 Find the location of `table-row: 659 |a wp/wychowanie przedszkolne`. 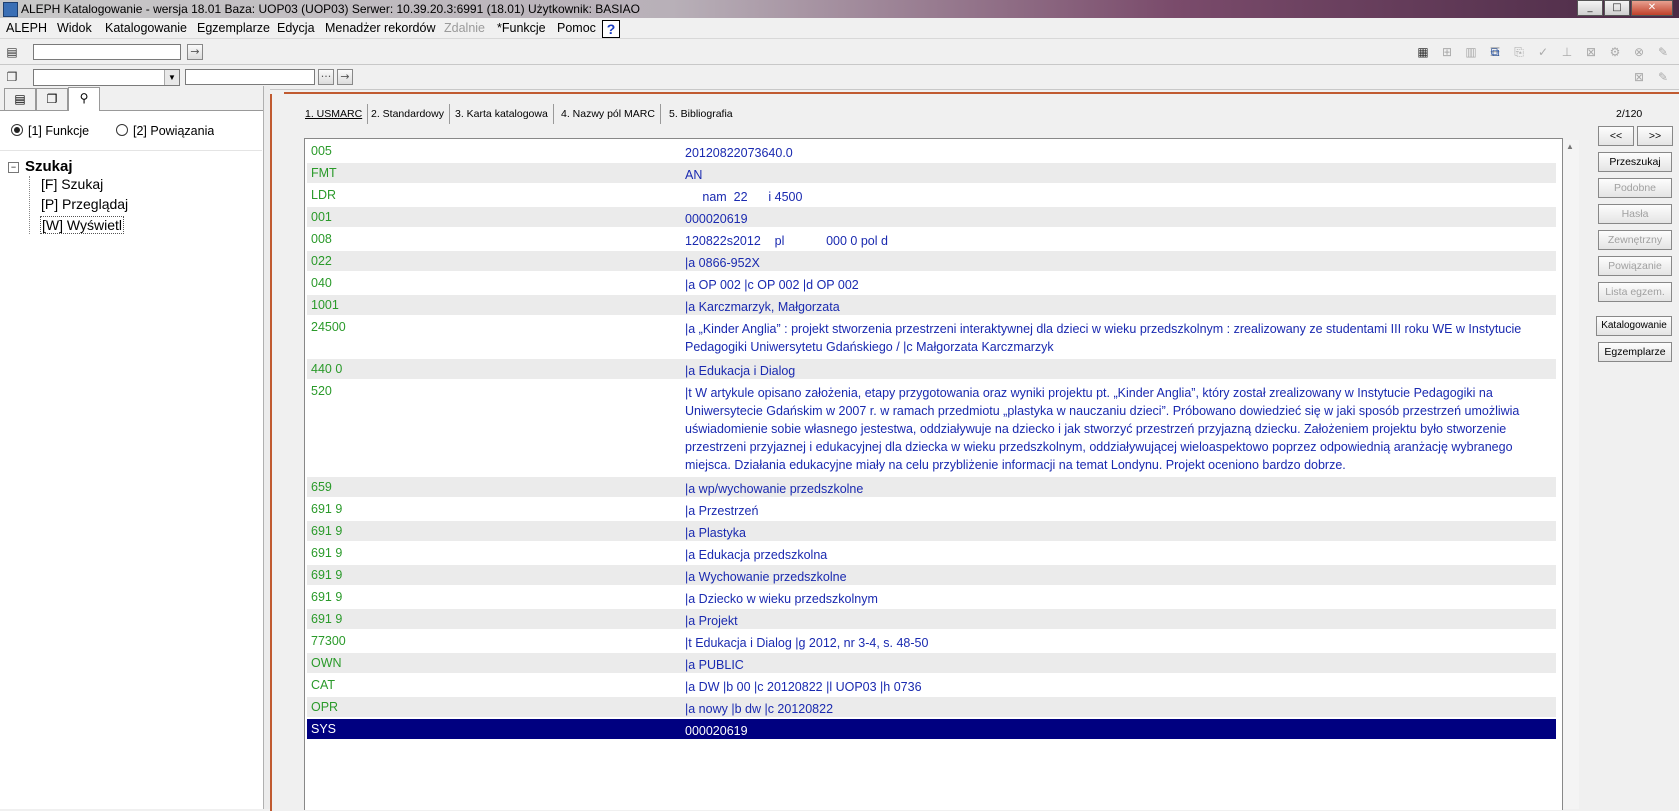

table-row: 659 |a wp/wychowanie przedszkolne is located at coordinates (931, 487).